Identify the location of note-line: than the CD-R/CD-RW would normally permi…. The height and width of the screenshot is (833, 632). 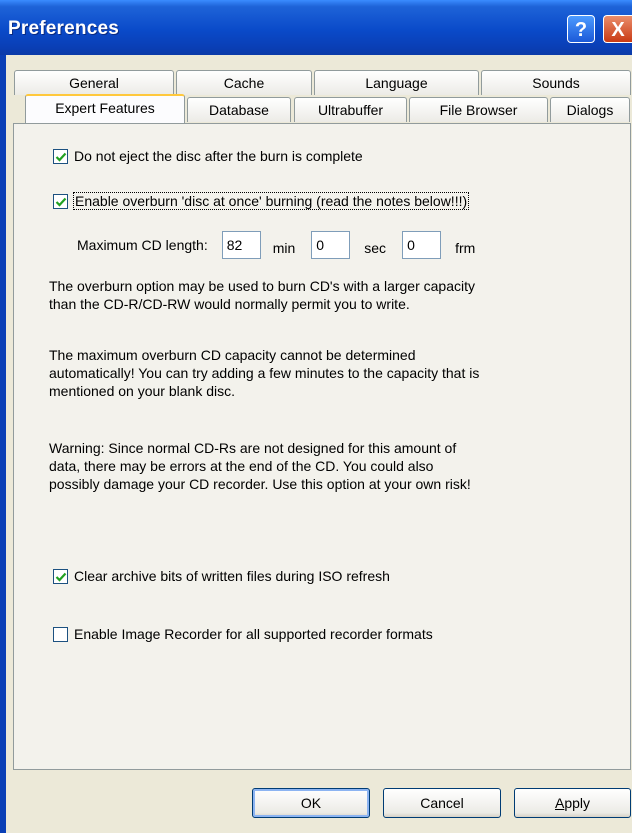
(229, 304).